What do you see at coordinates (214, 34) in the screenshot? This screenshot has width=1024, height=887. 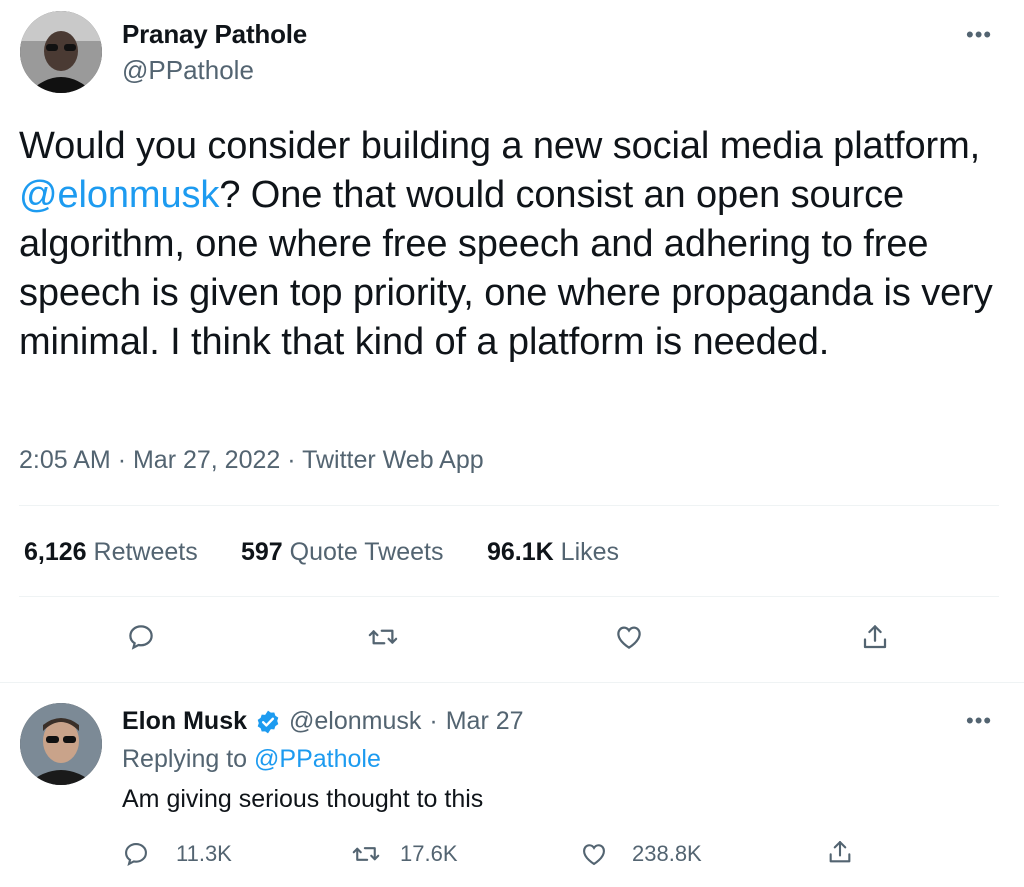 I see `author-name: Pranay Pathole` at bounding box center [214, 34].